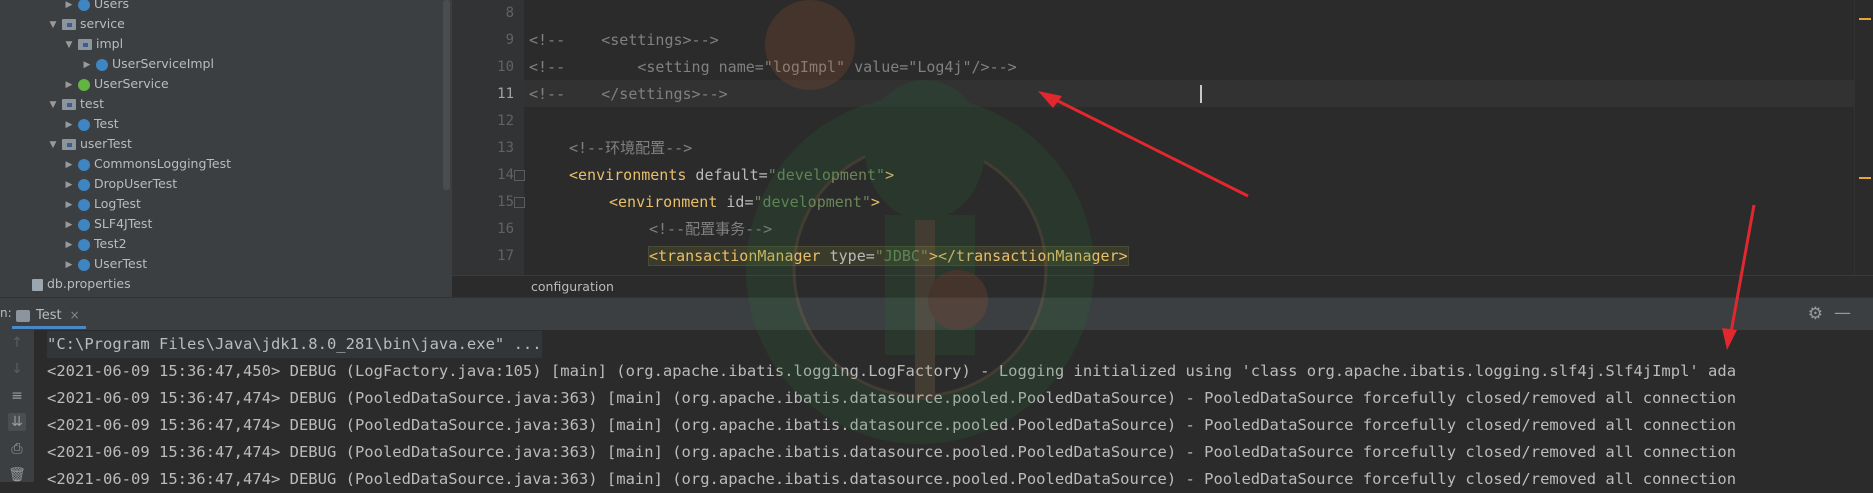 This screenshot has height=493, width=1873. I want to click on tree-item-slf4jtest: ▶ SLF4JTest, so click(107, 224).